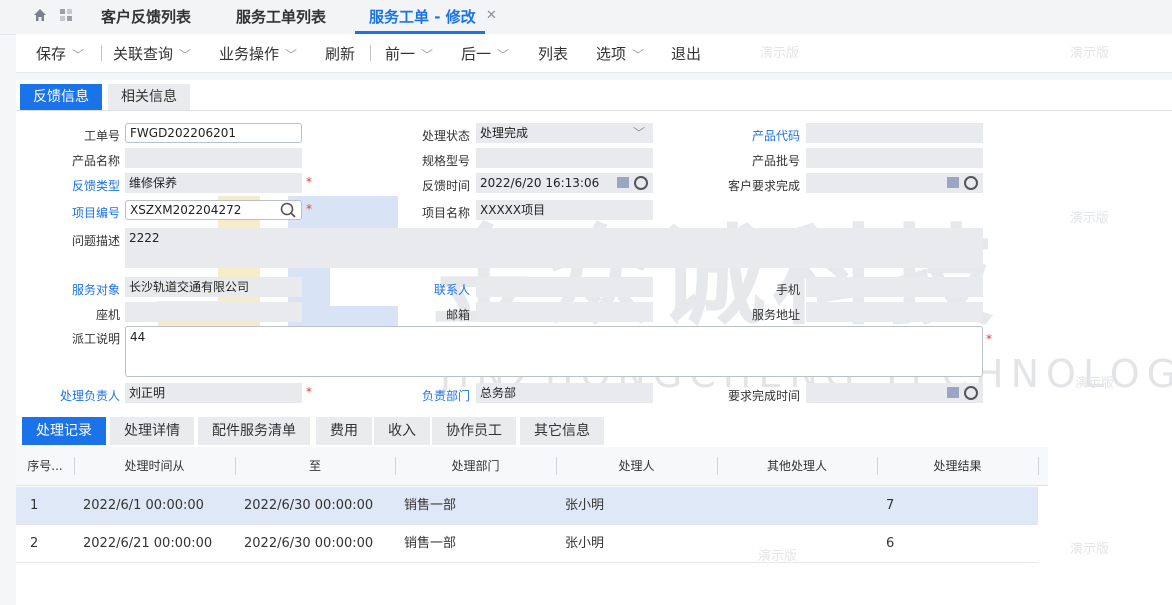 This screenshot has height=605, width=1172. Describe the element at coordinates (780, 53) in the screenshot. I see `watermark-demo: 演示版` at that location.